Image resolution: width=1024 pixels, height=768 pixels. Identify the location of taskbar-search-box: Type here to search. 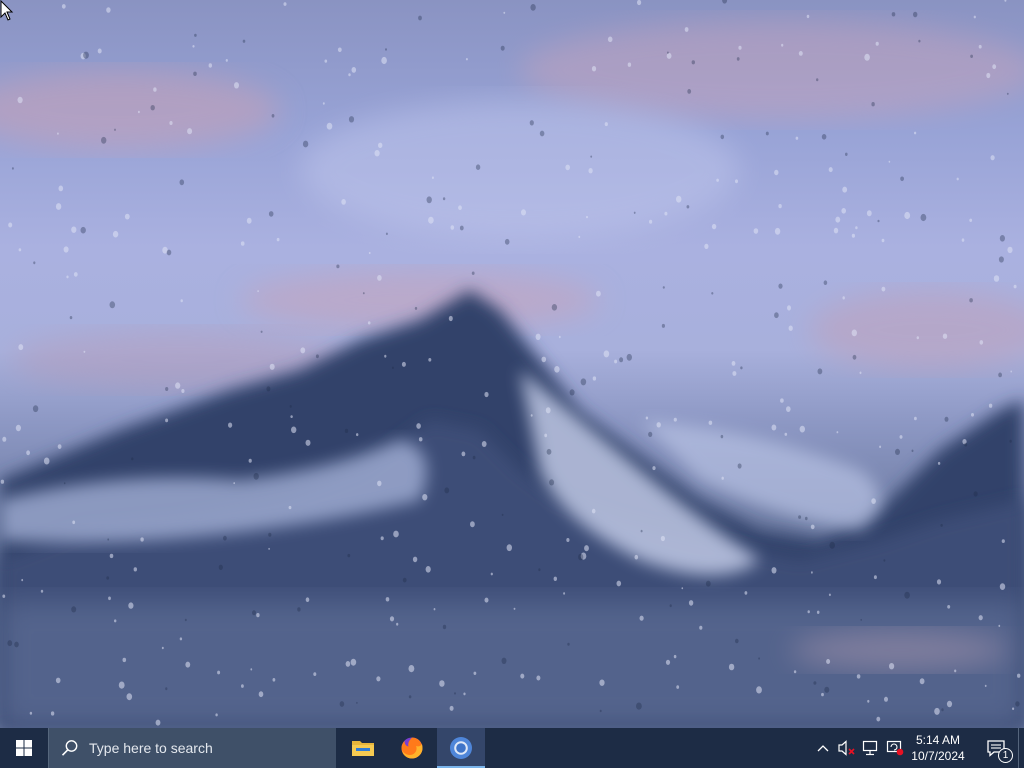
(192, 748).